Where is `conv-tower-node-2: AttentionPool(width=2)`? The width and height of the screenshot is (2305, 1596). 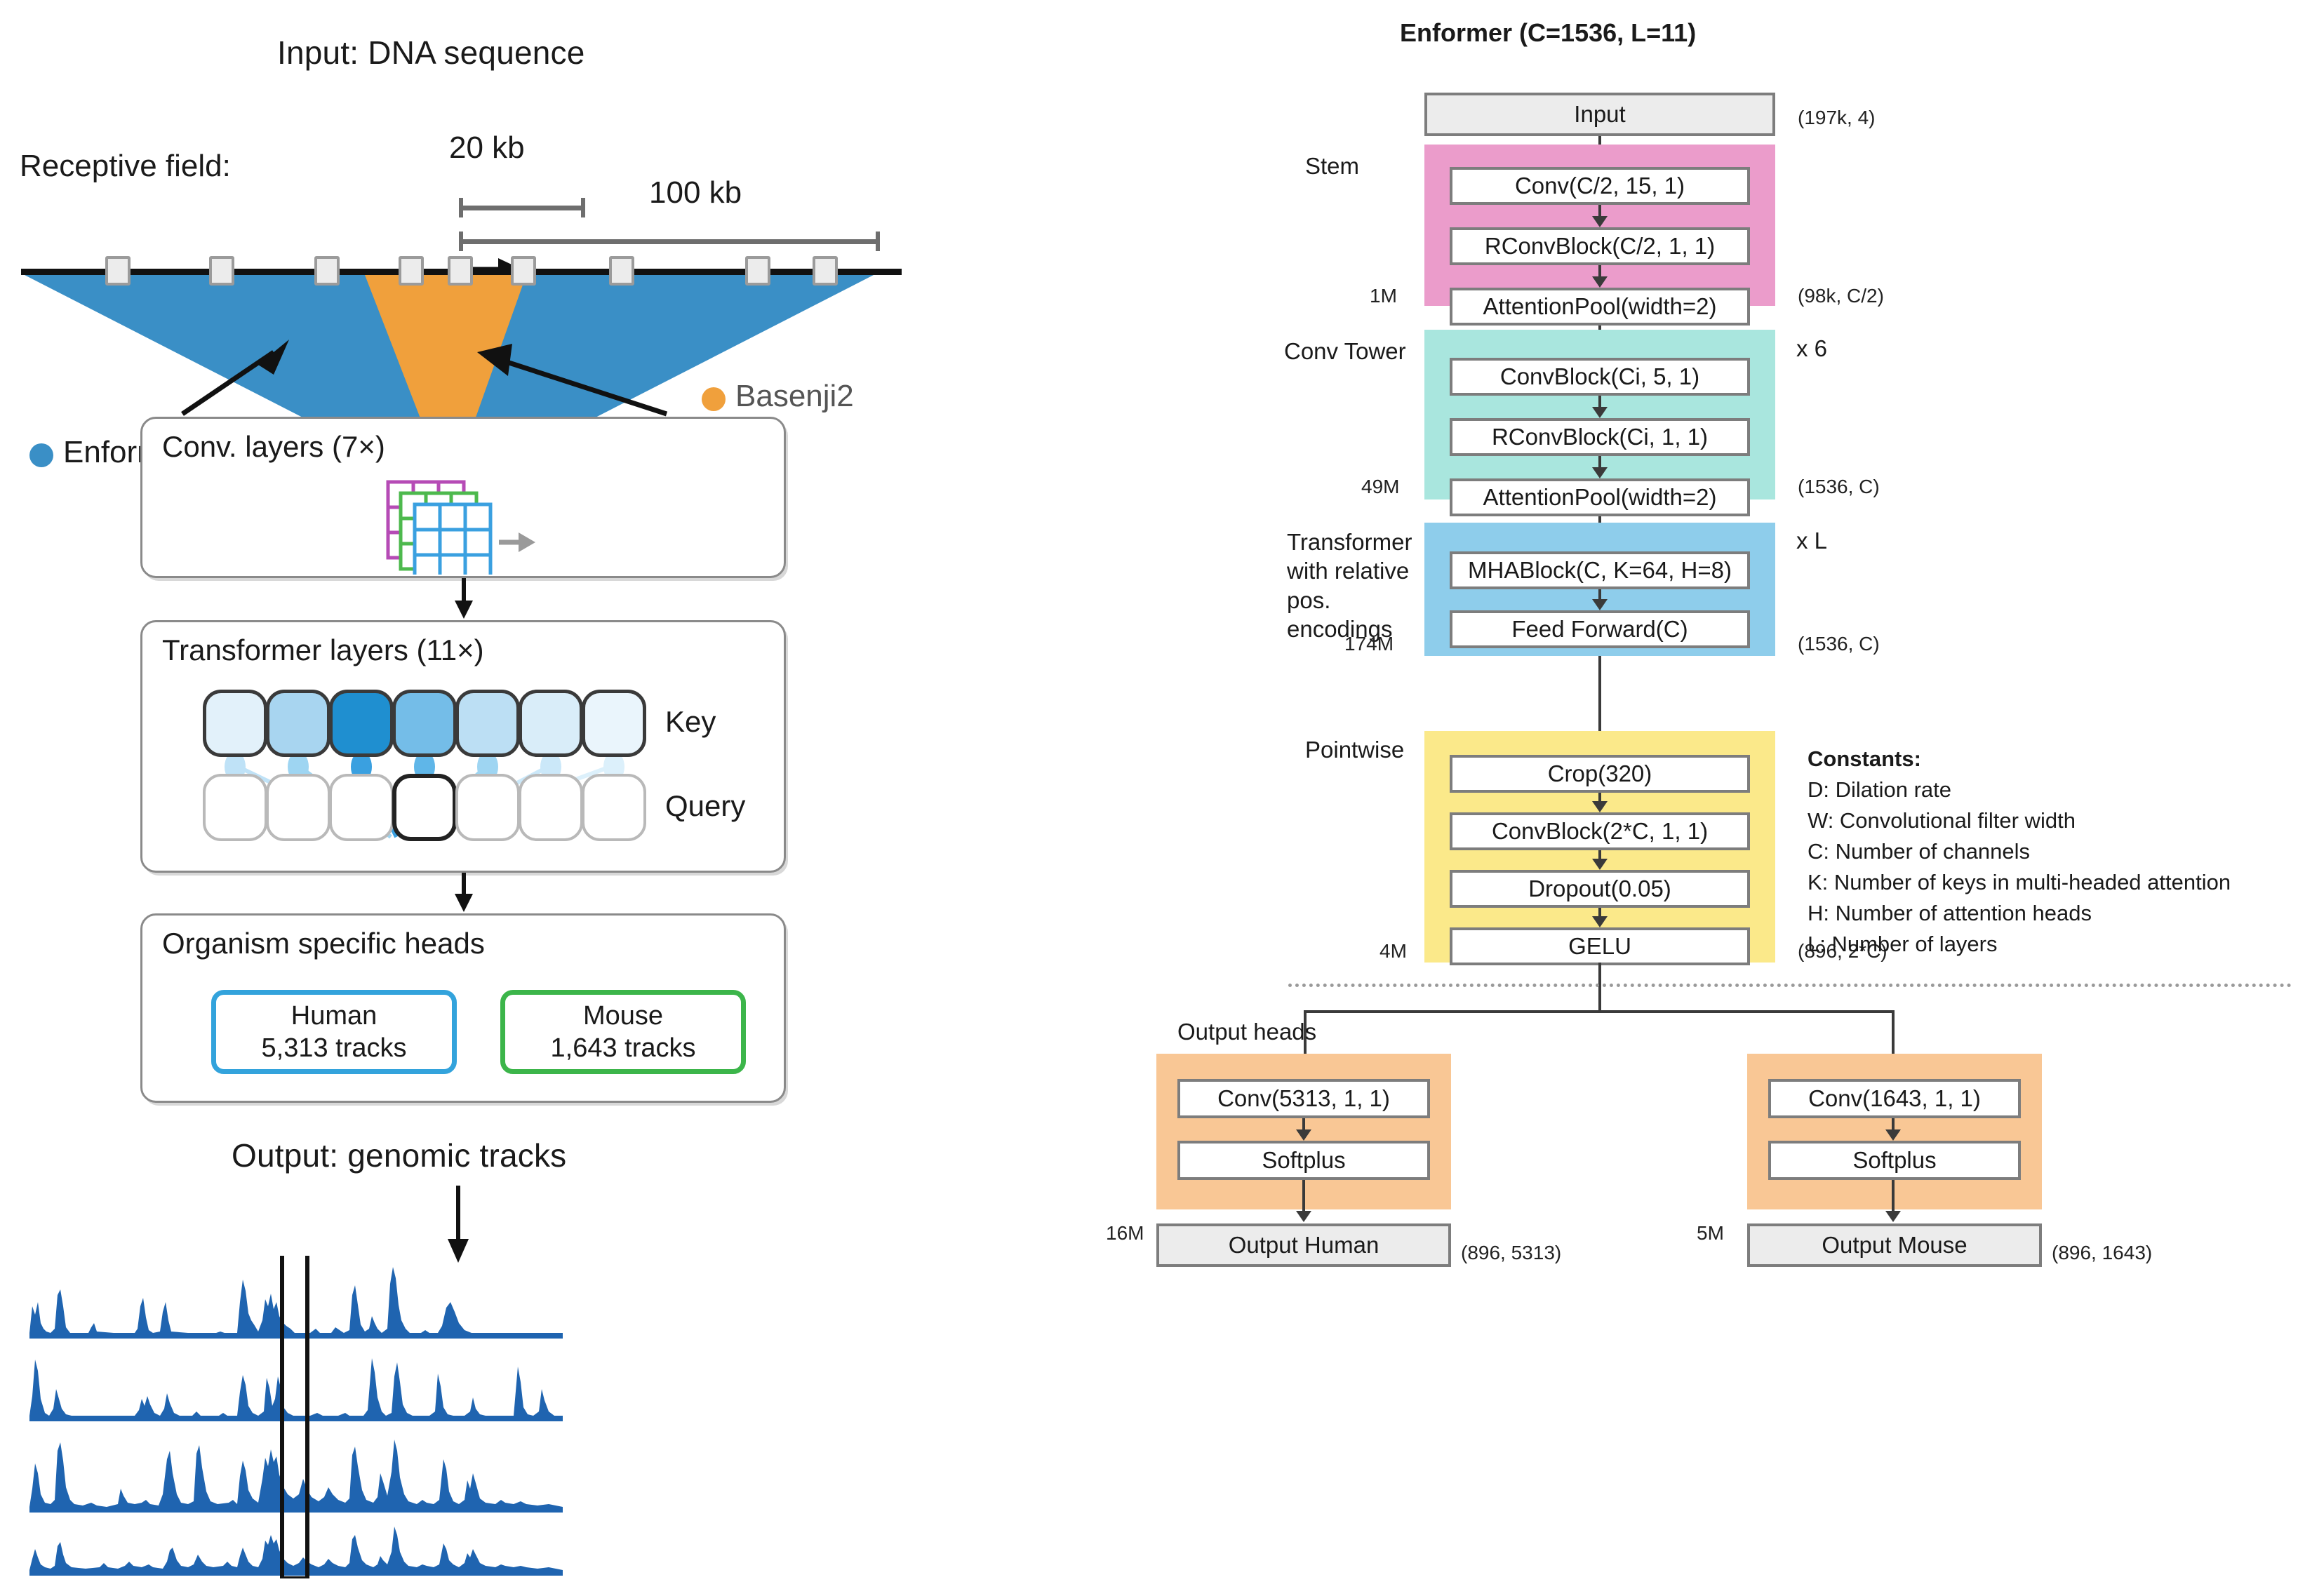
conv-tower-node-2: AttentionPool(width=2) is located at coordinates (1600, 497).